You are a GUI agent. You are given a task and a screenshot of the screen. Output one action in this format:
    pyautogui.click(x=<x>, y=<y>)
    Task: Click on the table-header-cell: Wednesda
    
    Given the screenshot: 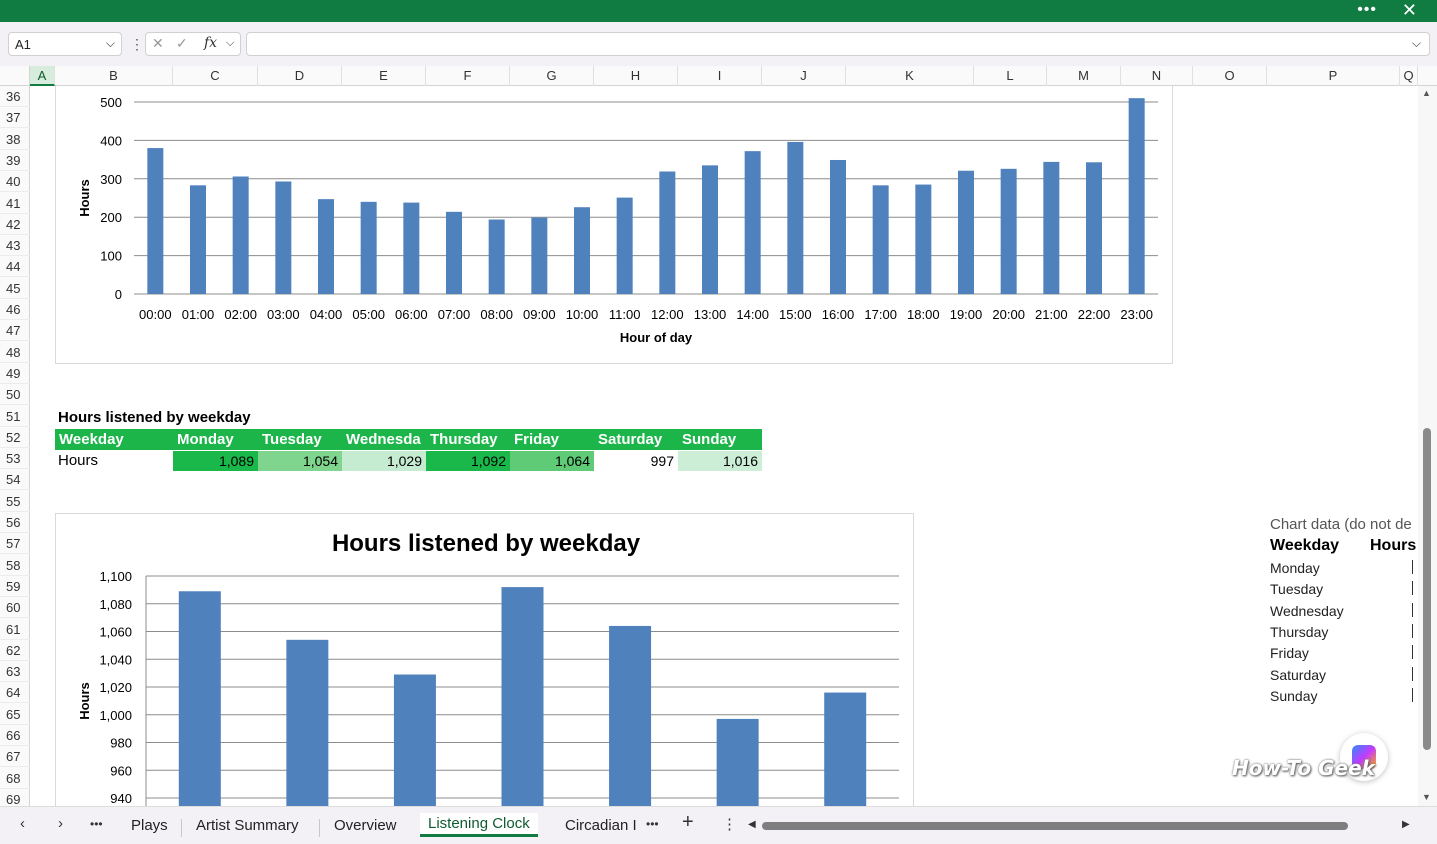 What is the action you would take?
    pyautogui.click(x=384, y=439)
    